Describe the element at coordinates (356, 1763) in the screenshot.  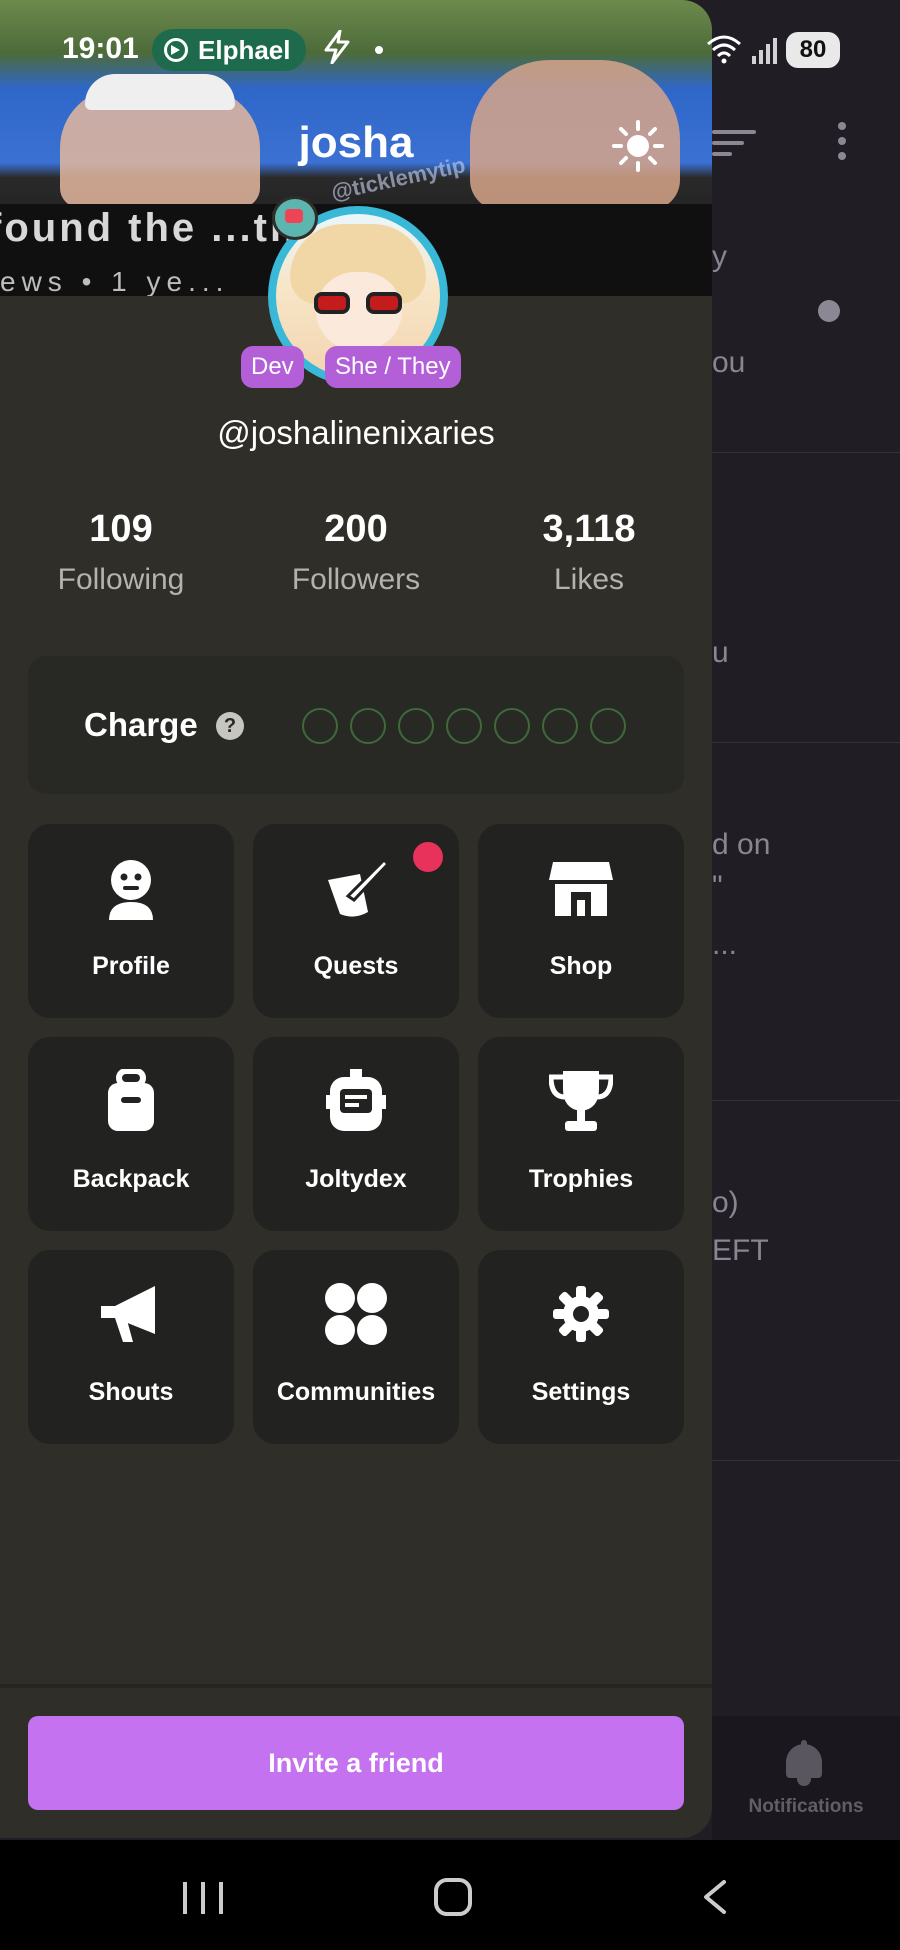
I see `invite-friend-button: Invite a friend` at that location.